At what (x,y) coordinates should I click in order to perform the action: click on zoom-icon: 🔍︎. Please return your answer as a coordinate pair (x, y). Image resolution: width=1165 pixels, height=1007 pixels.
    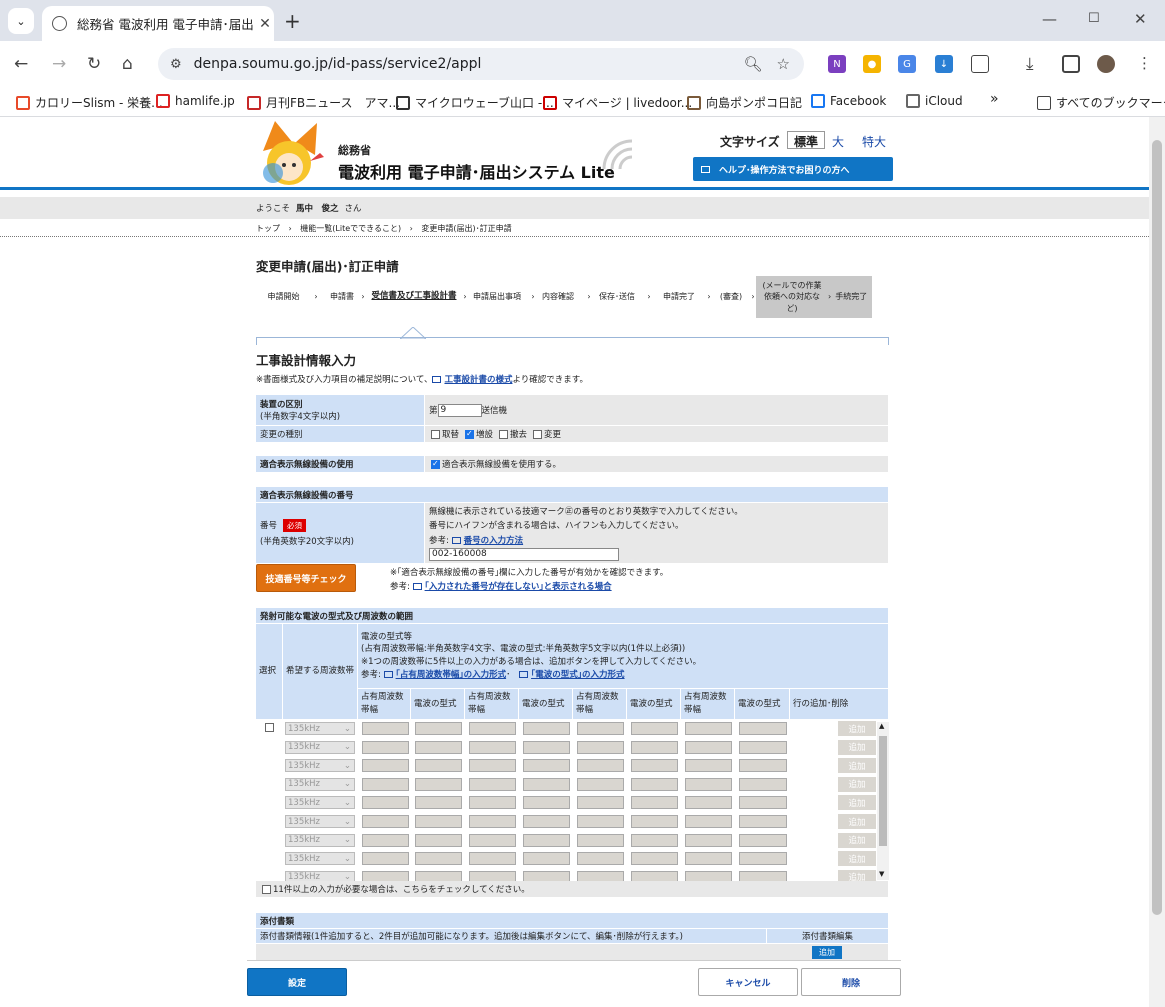
    Looking at the image, I should click on (753, 64).